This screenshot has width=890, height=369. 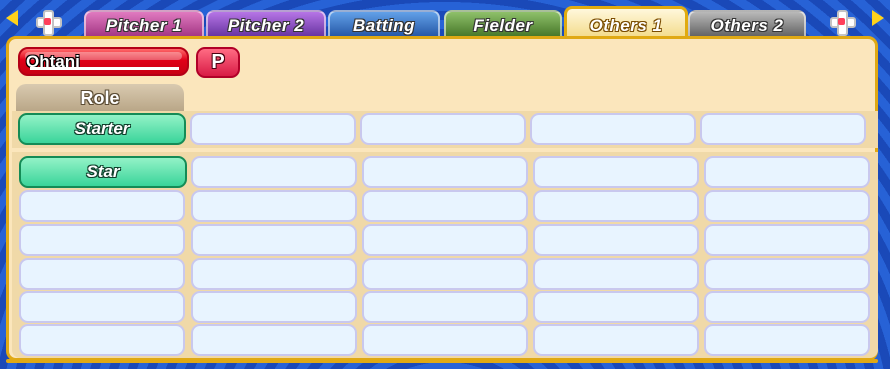 What do you see at coordinates (104, 68) in the screenshot?
I see `name-underline` at bounding box center [104, 68].